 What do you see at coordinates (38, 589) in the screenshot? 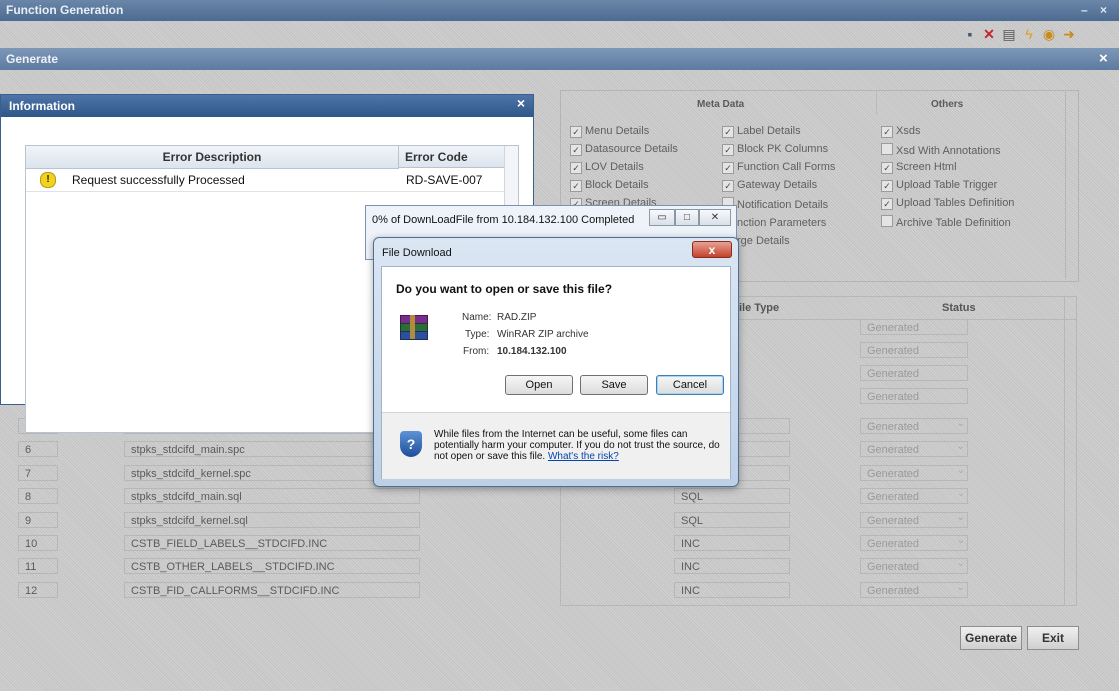
I see `row-number: 12` at bounding box center [38, 589].